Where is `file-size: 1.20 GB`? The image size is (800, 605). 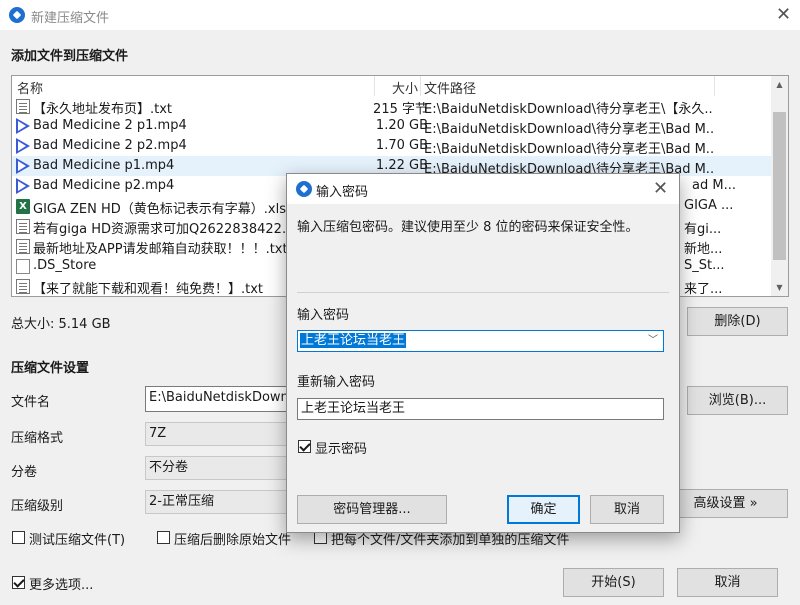 file-size: 1.20 GB is located at coordinates (401, 125).